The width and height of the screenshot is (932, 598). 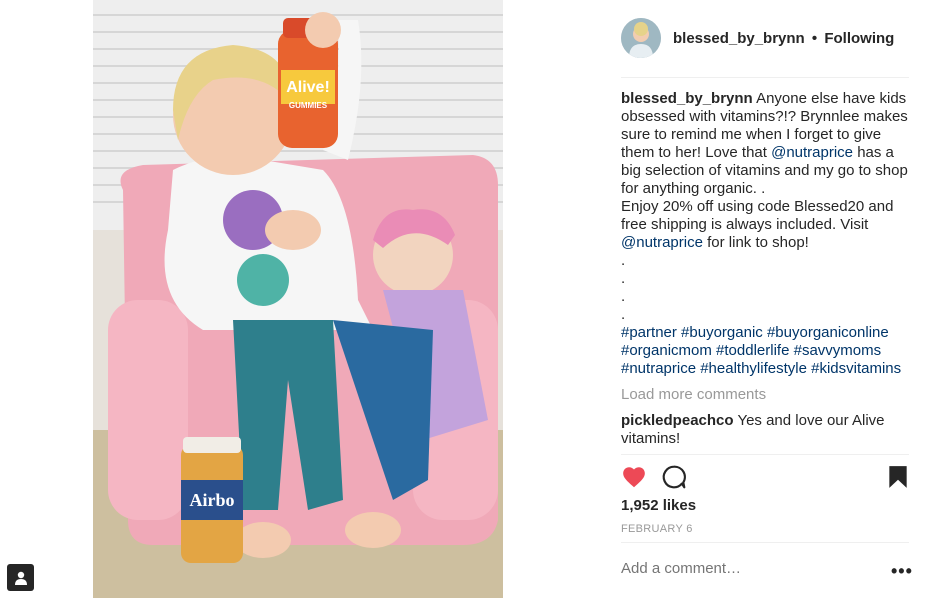 What do you see at coordinates (634, 477) in the screenshot?
I see `heart-icon` at bounding box center [634, 477].